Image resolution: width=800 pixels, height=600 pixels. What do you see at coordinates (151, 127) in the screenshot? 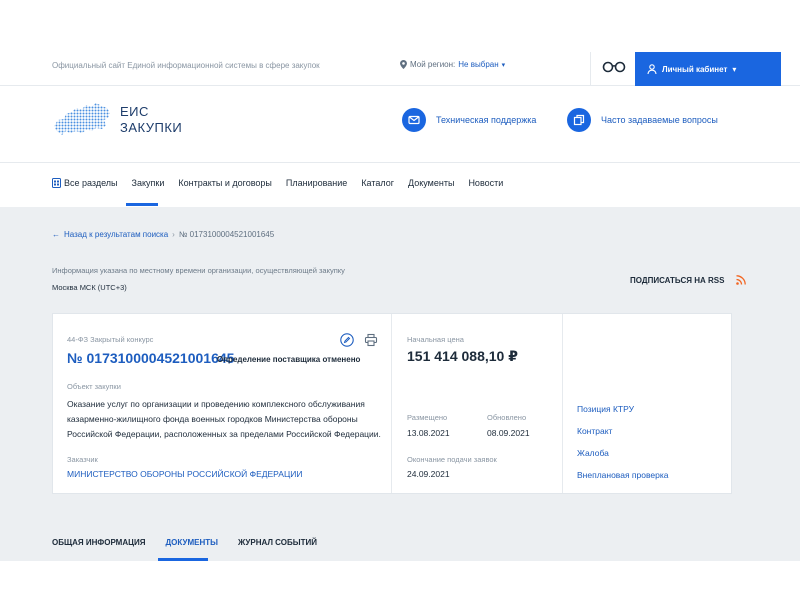
I see `logo-line-2: ЗАКУПКИ` at bounding box center [151, 127].